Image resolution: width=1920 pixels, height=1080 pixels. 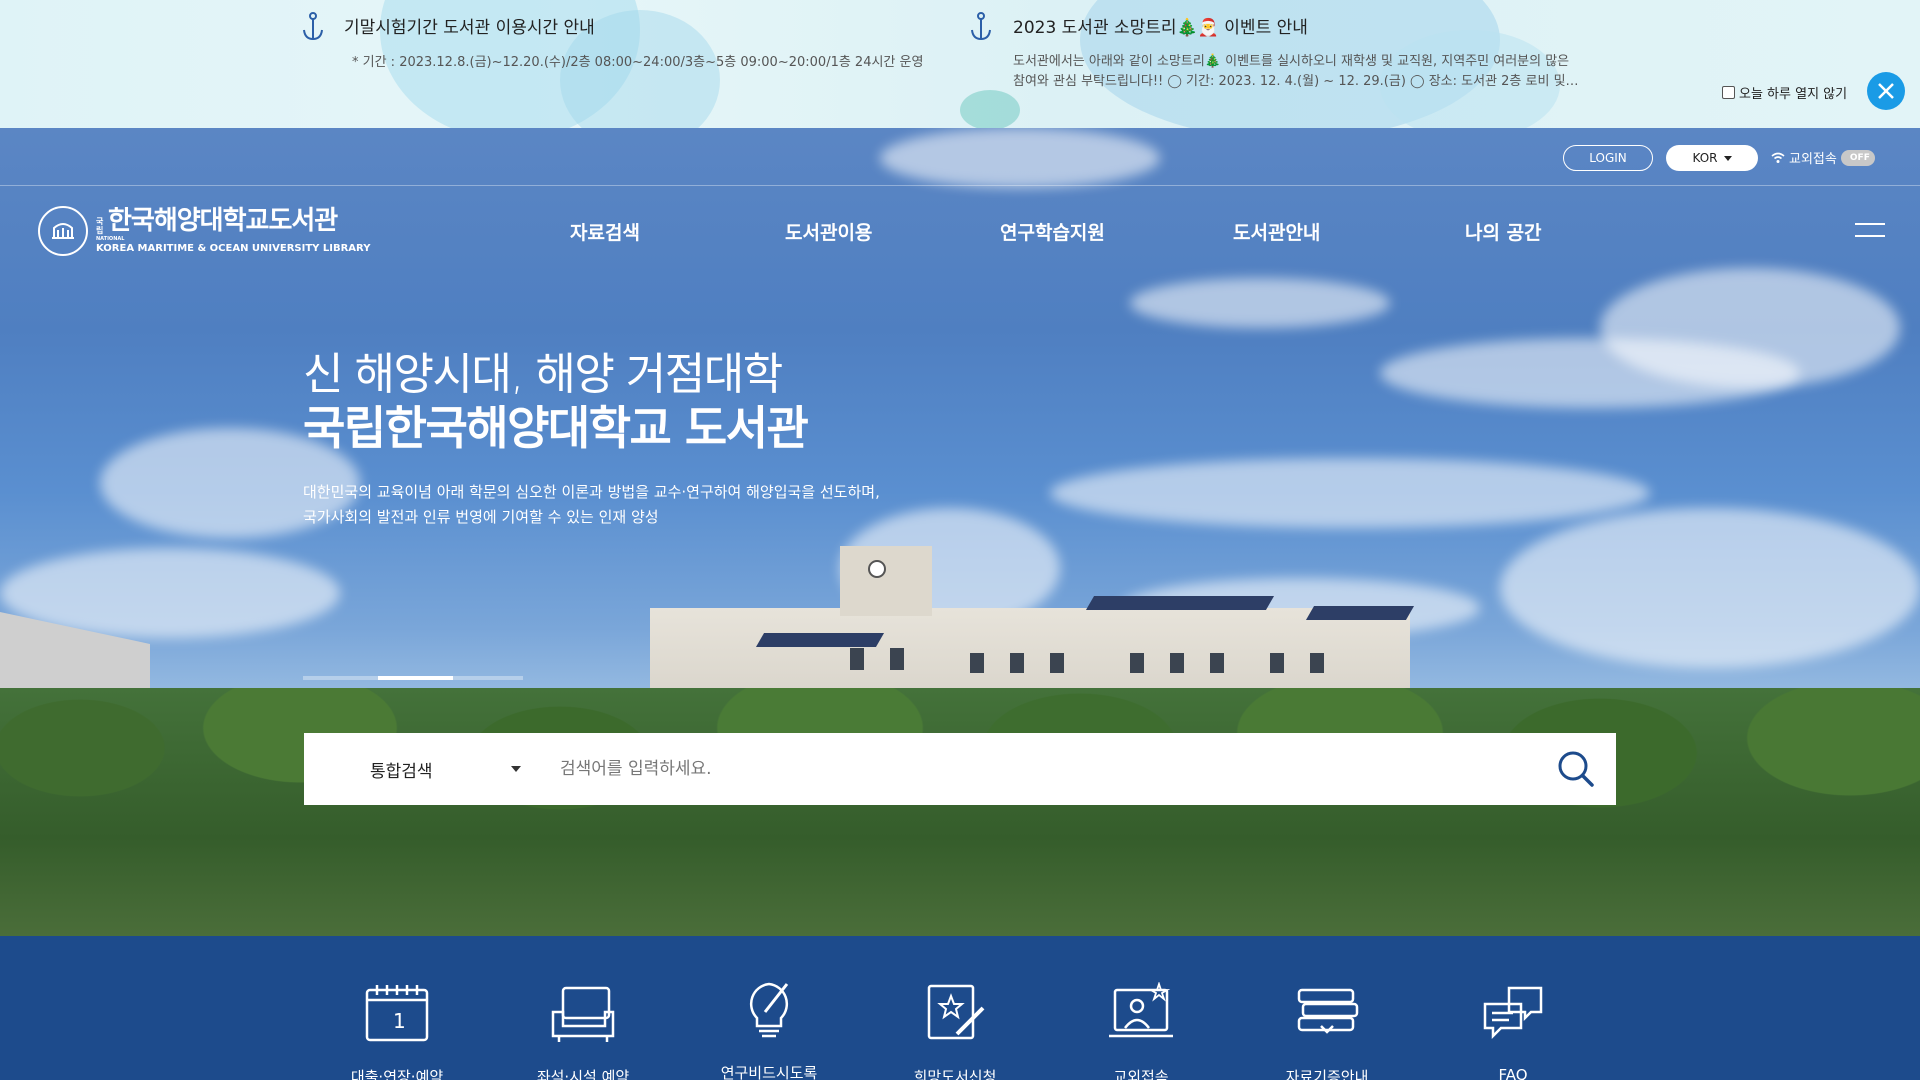 I want to click on logo-name-ko: 한국해양대학교도서관, so click(x=223, y=221).